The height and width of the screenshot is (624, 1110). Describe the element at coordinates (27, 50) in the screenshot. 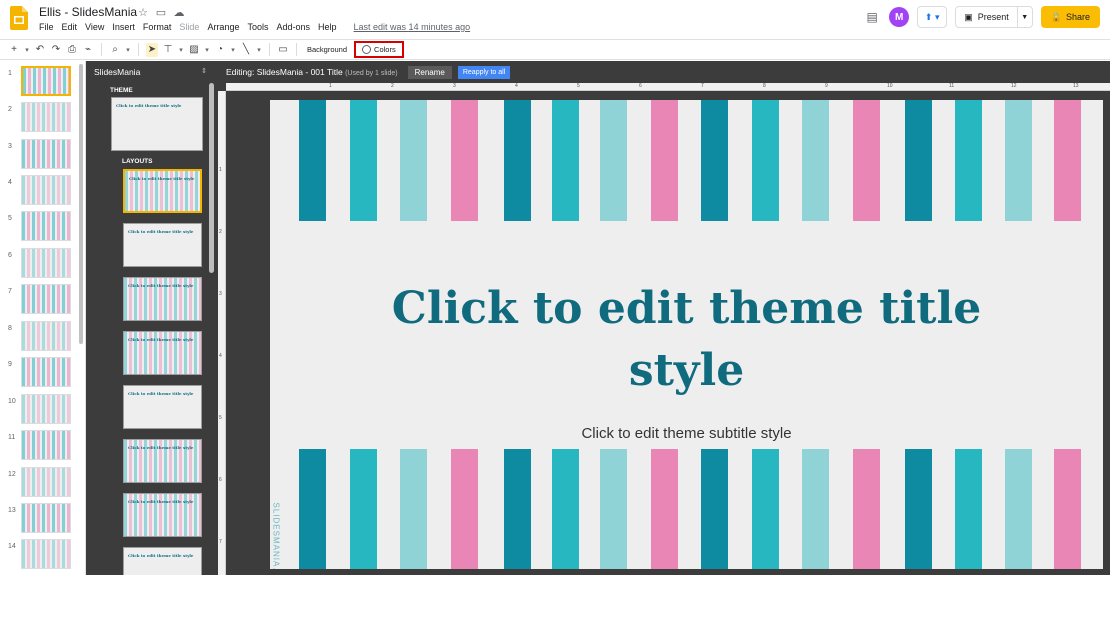

I see `new-slide-dropdown-icon: ▾` at that location.